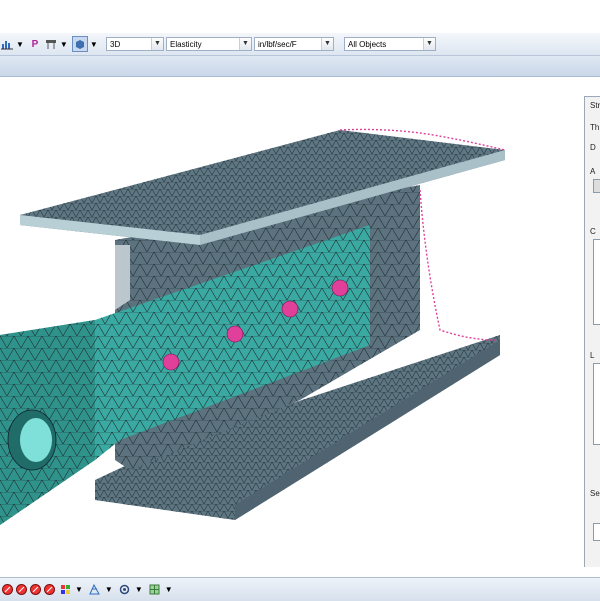  Describe the element at coordinates (35, 44) in the screenshot. I see `p-icon: P` at that location.